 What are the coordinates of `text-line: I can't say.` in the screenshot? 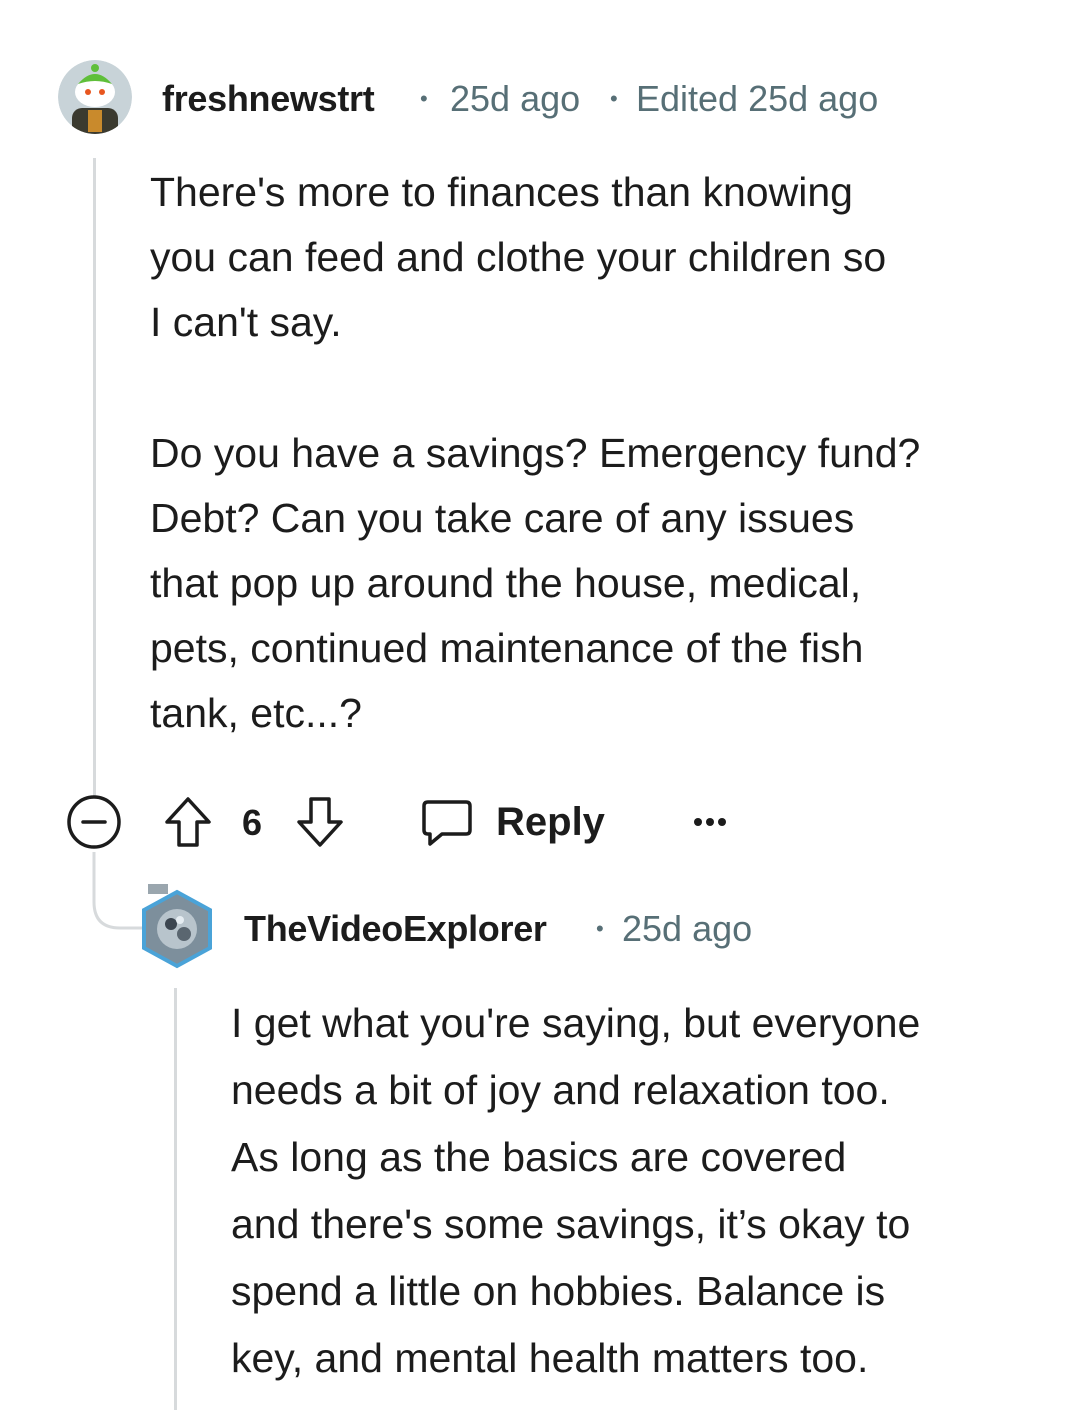 It's located at (246, 322).